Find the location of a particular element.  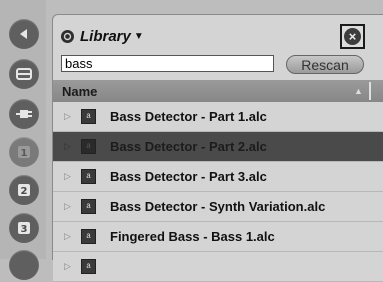

clips-glyph: 1 is located at coordinates (24, 153).